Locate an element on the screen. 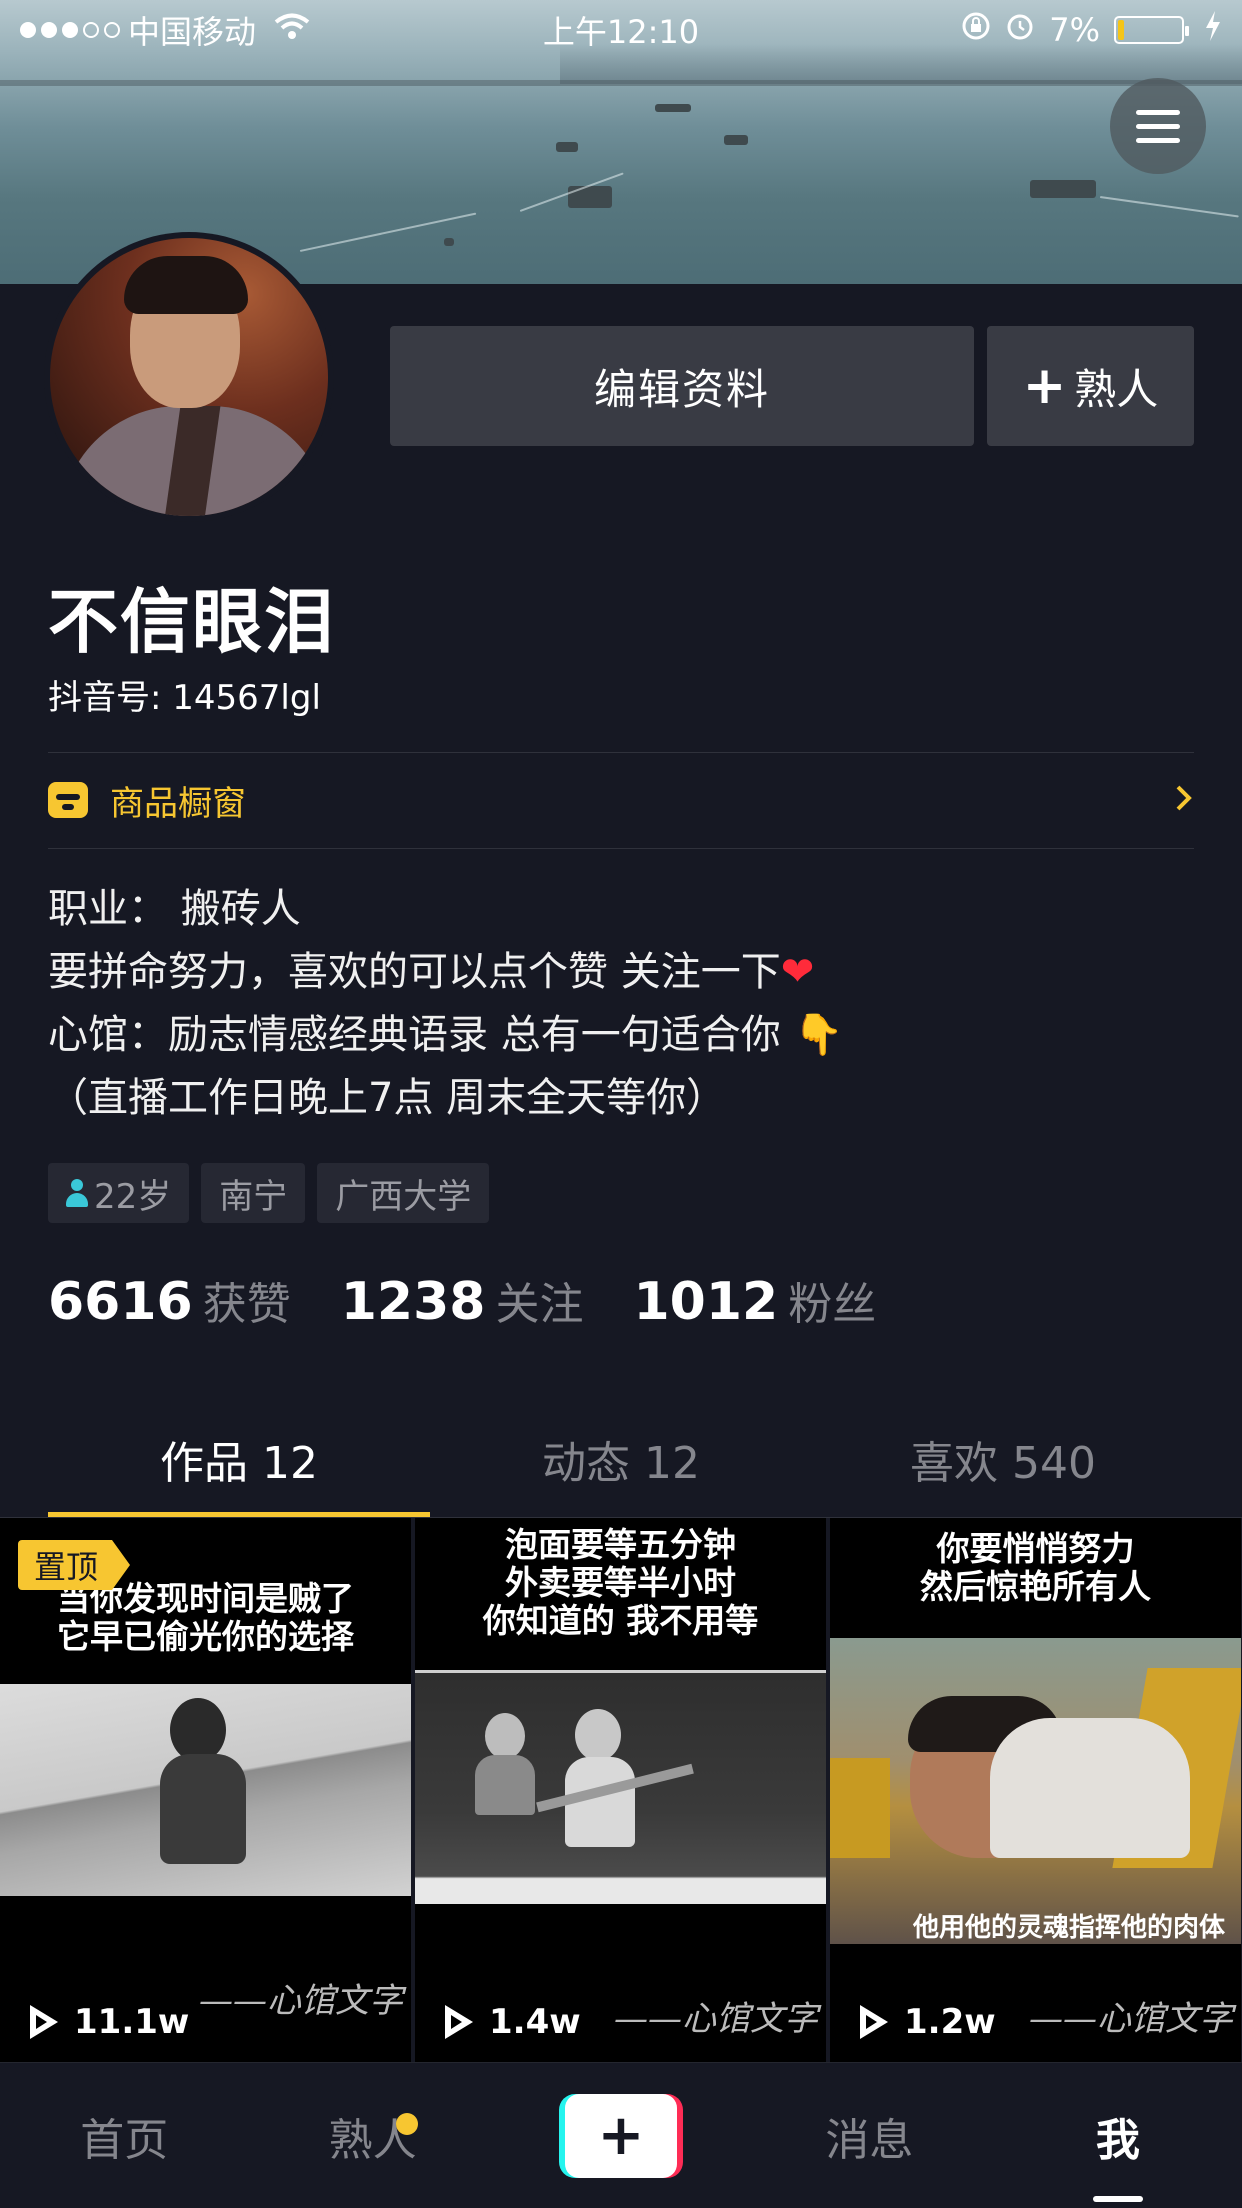 The height and width of the screenshot is (2208, 1242). status-bar: 中国移动 上午12:10 7% is located at coordinates (621, 30).